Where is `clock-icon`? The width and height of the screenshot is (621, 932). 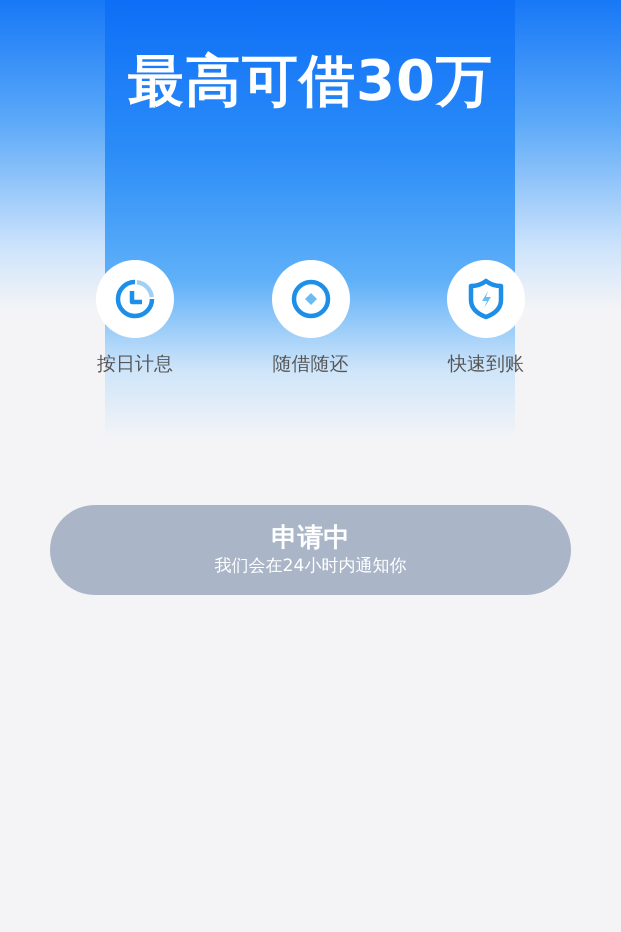
clock-icon is located at coordinates (135, 299).